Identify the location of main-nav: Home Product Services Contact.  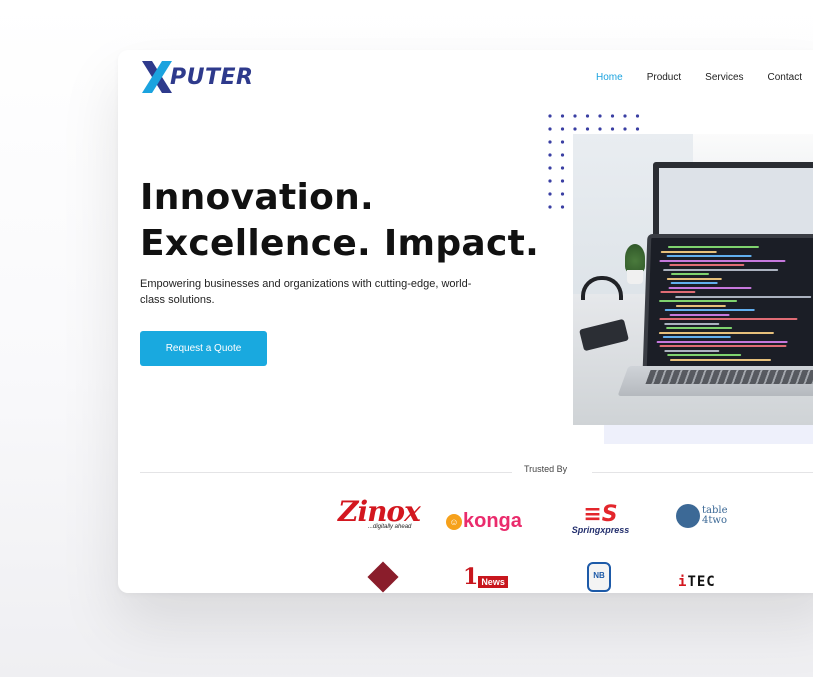
(704, 77).